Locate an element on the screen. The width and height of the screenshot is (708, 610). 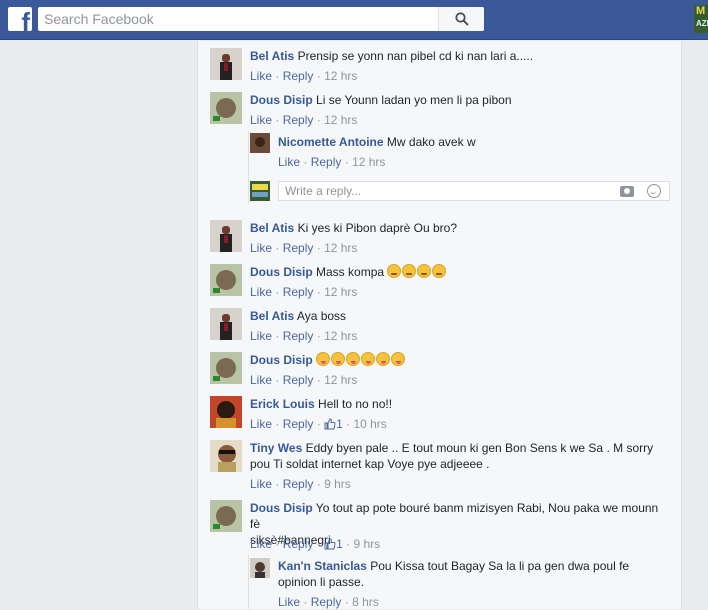
top-navigation-bar: f M AZI is located at coordinates (354, 20).